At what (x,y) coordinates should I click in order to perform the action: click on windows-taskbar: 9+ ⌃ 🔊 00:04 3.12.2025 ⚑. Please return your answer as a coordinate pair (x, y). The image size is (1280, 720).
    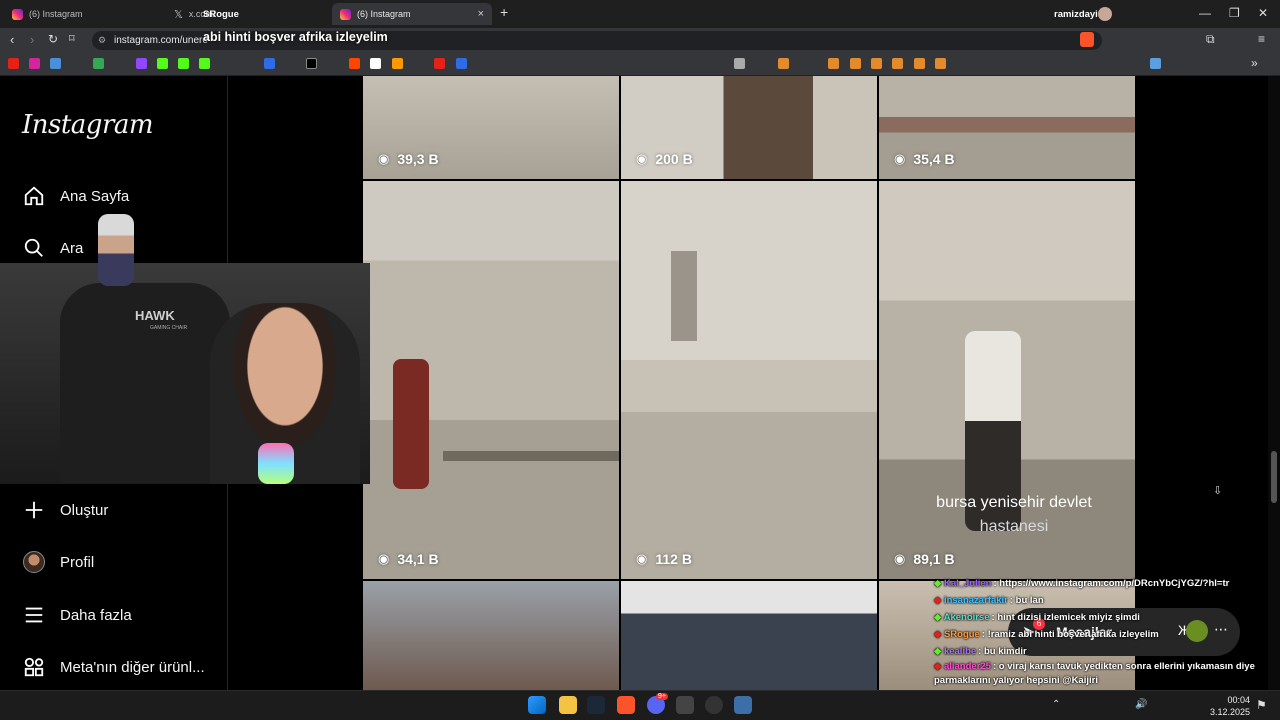
    Looking at the image, I should click on (640, 705).